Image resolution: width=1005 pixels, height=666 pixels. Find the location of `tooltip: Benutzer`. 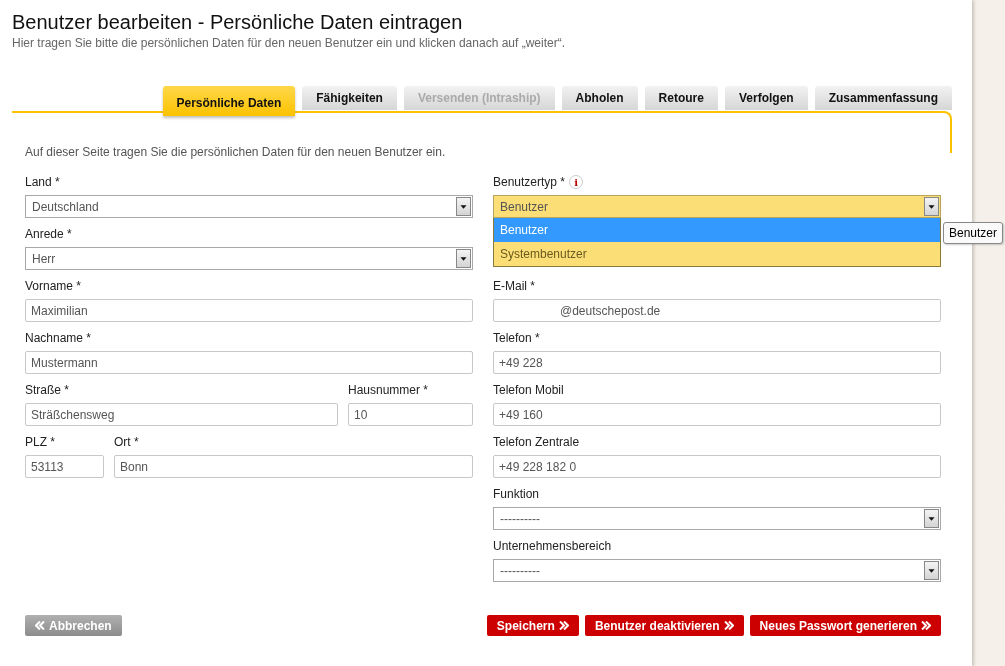

tooltip: Benutzer is located at coordinates (973, 233).